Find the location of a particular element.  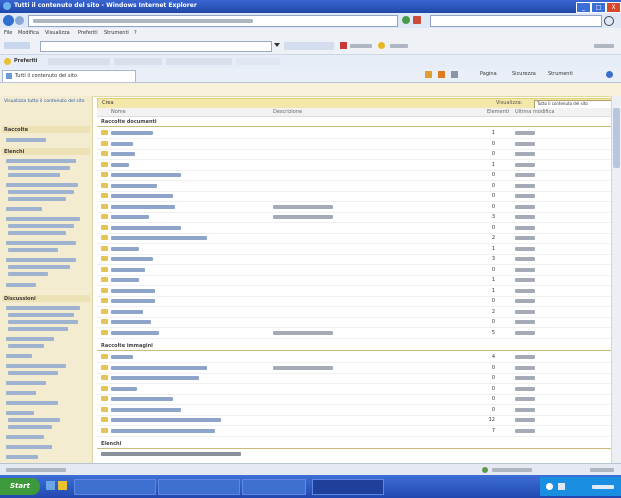

search-input is located at coordinates (516, 21).